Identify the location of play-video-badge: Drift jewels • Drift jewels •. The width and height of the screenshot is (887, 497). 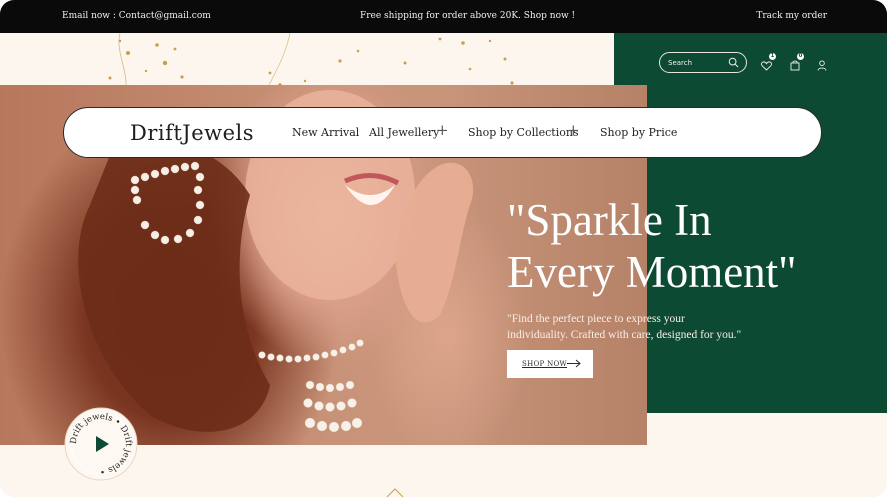
(101, 444).